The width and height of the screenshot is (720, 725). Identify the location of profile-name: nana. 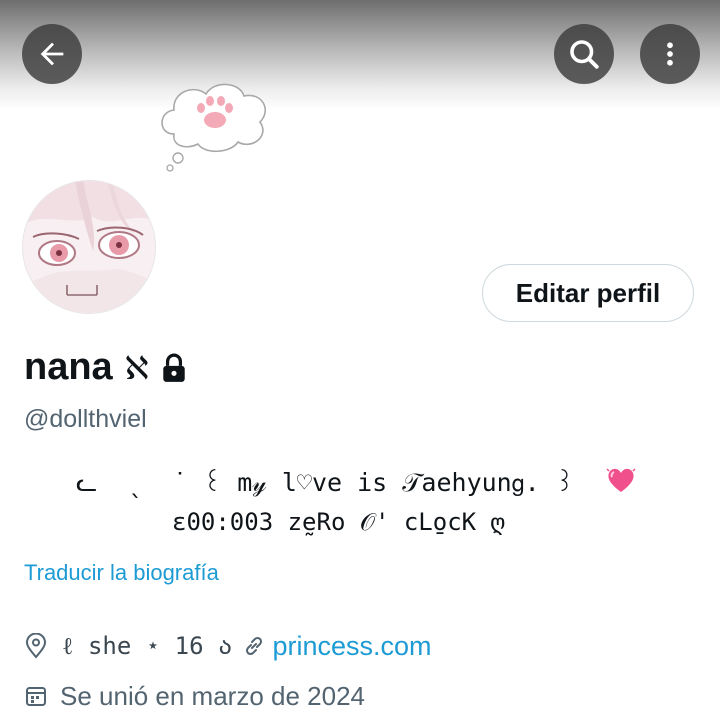
(68, 367).